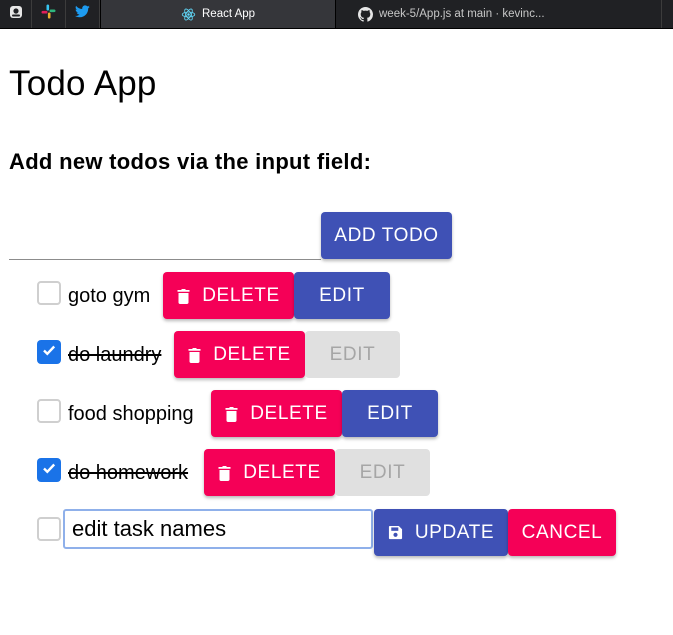  I want to click on tab-overflow, so click(667, 14).